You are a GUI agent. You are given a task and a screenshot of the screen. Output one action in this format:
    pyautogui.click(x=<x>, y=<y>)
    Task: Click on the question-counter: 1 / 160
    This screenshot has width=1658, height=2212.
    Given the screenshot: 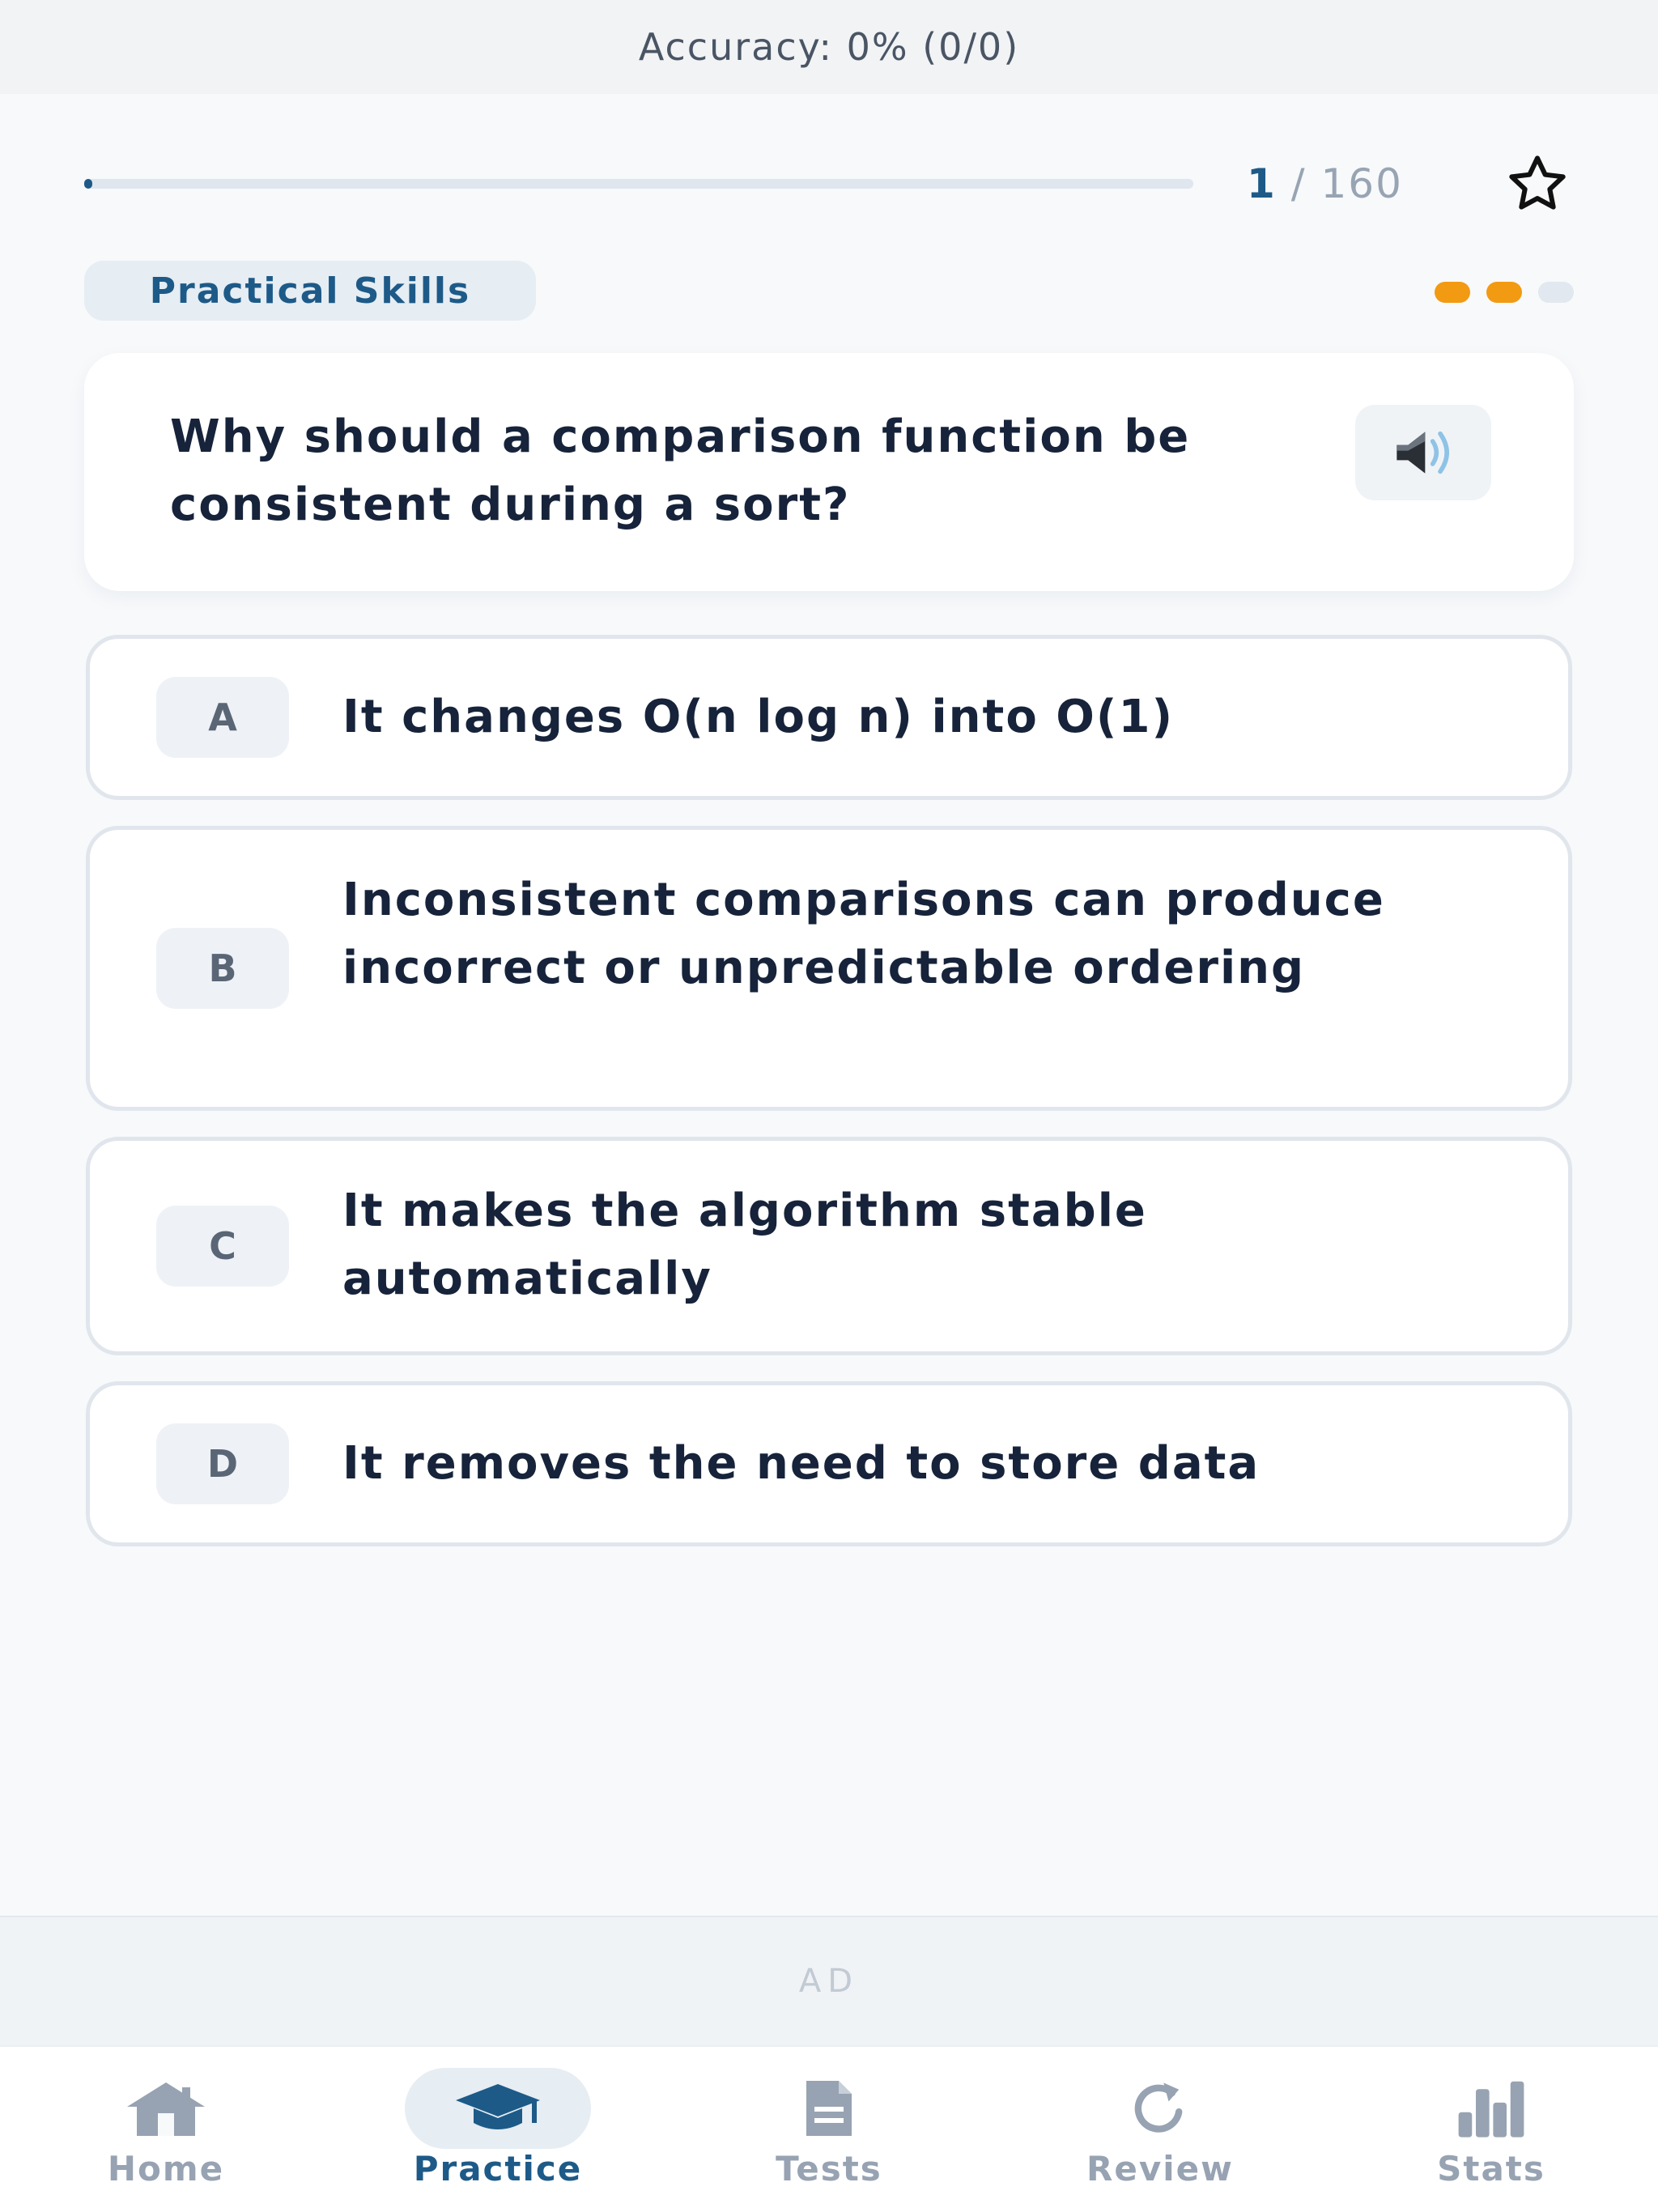 What is the action you would take?
    pyautogui.click(x=1325, y=184)
    